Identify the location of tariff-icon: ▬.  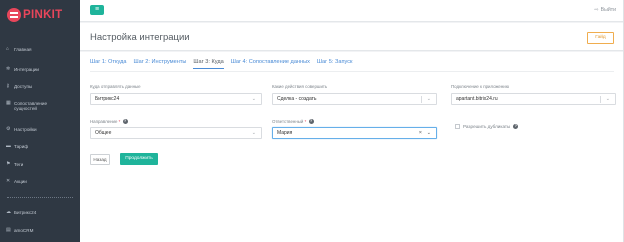
(8, 146).